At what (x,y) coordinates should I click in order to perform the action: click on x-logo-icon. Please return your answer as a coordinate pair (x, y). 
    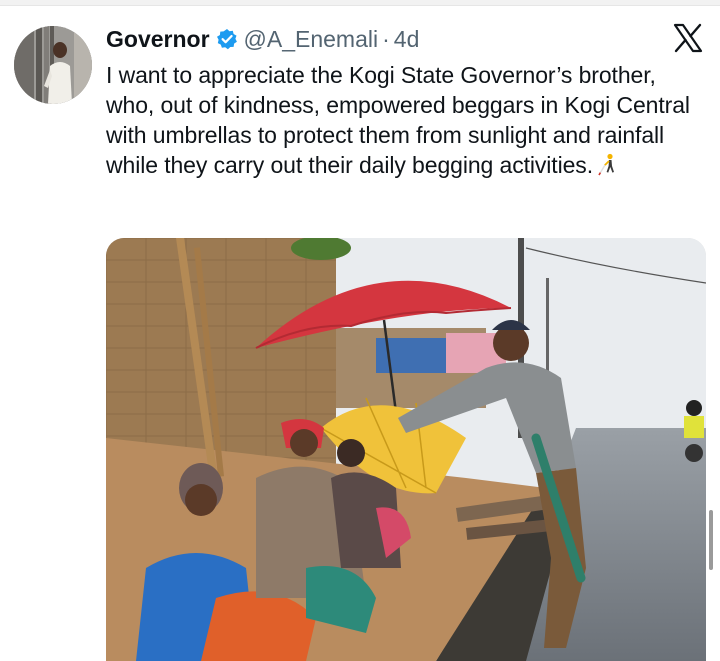
    Looking at the image, I should click on (688, 38).